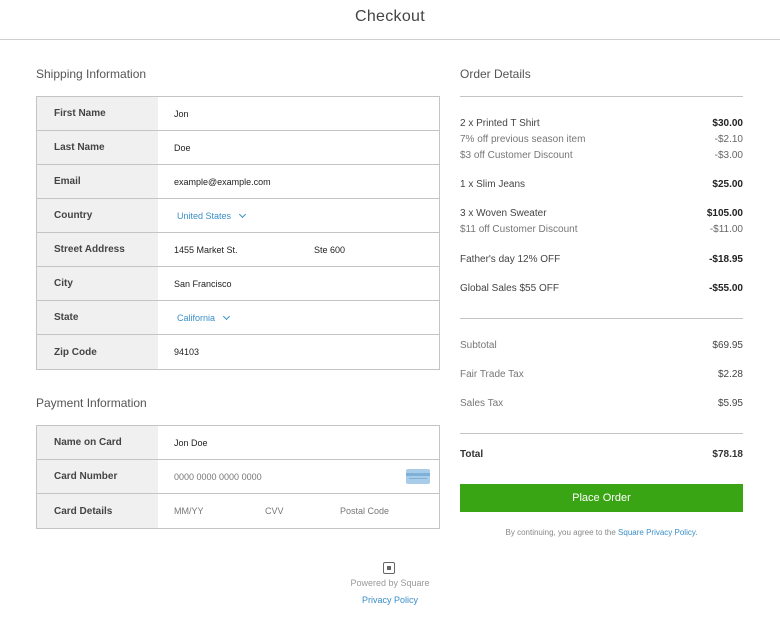 This screenshot has width=780, height=623. What do you see at coordinates (97, 352) in the screenshot?
I see `zip-code-label: Zip Code` at bounding box center [97, 352].